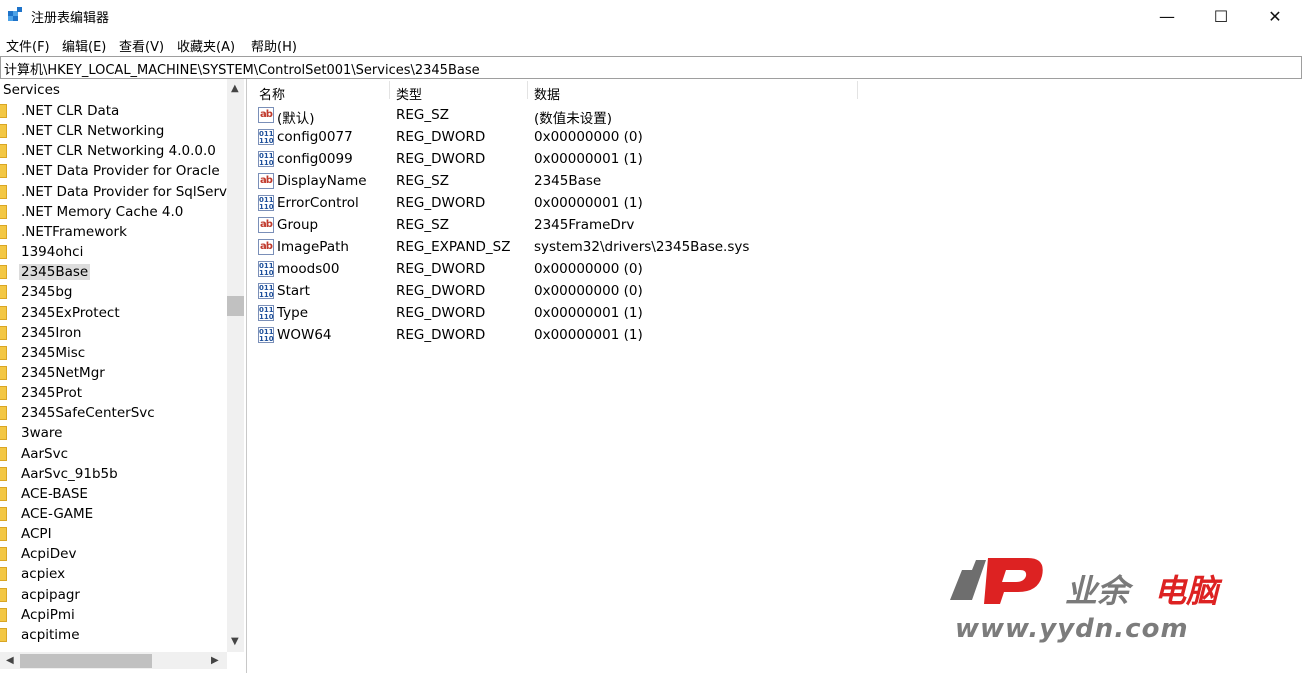  I want to click on tree-item: AarSvc, so click(114, 454).